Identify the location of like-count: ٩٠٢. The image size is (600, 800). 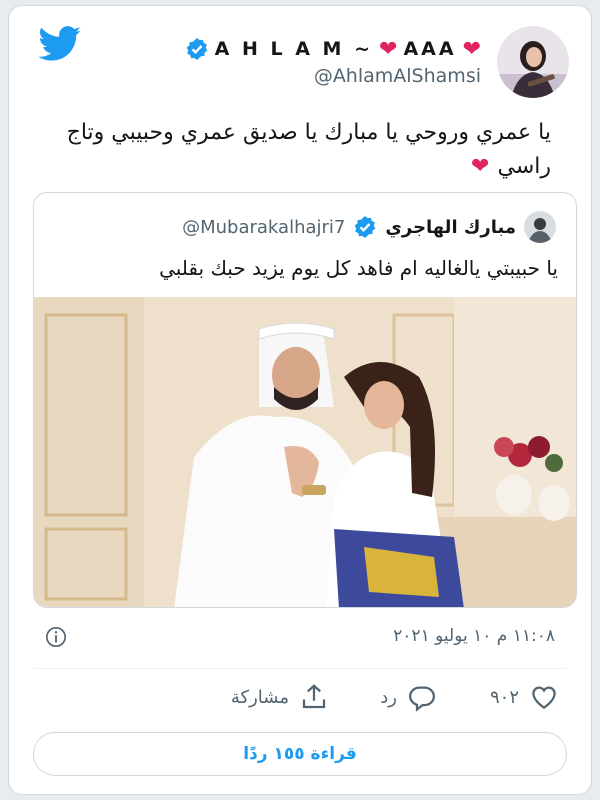
(504, 697).